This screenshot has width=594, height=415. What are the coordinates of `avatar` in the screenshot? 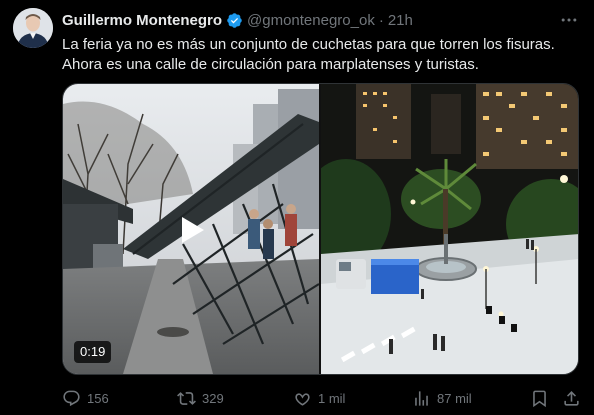 It's located at (33, 28).